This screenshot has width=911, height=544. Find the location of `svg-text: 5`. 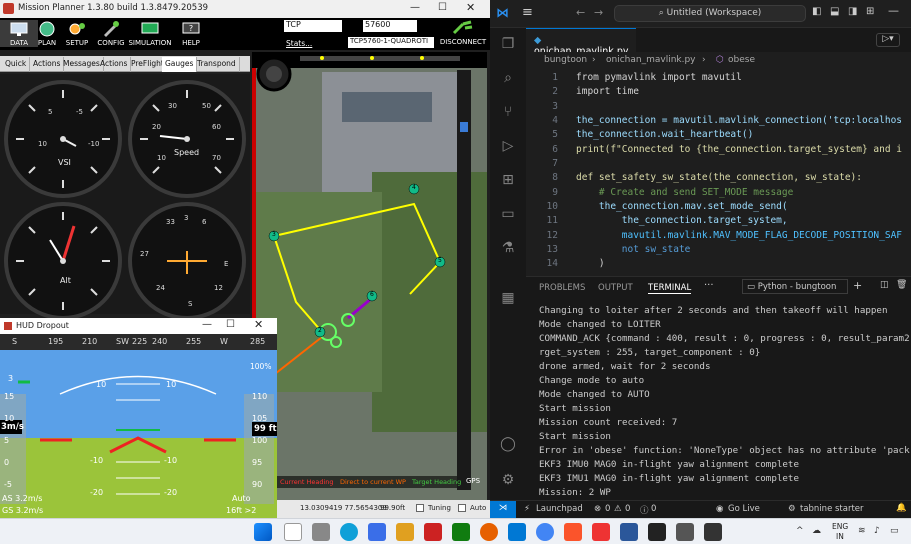

svg-text: 5 is located at coordinates (50, 112).